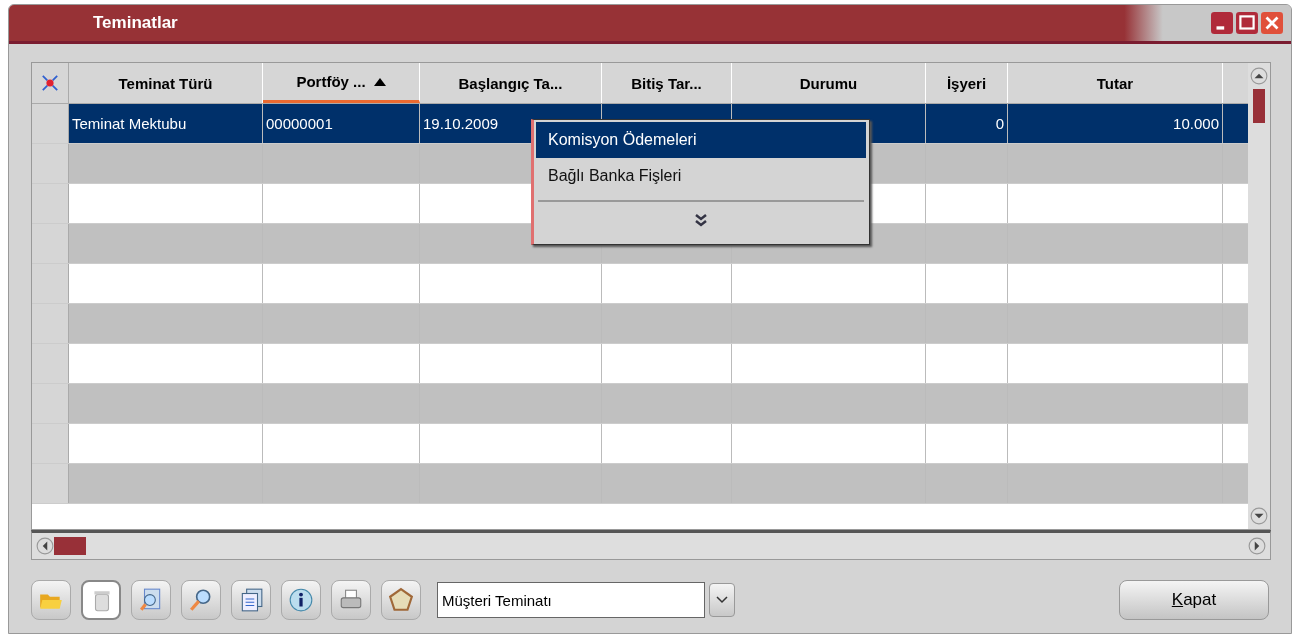 This screenshot has height=636, width=1301. What do you see at coordinates (1196, 123) in the screenshot?
I see `table-cell: 10.000` at bounding box center [1196, 123].